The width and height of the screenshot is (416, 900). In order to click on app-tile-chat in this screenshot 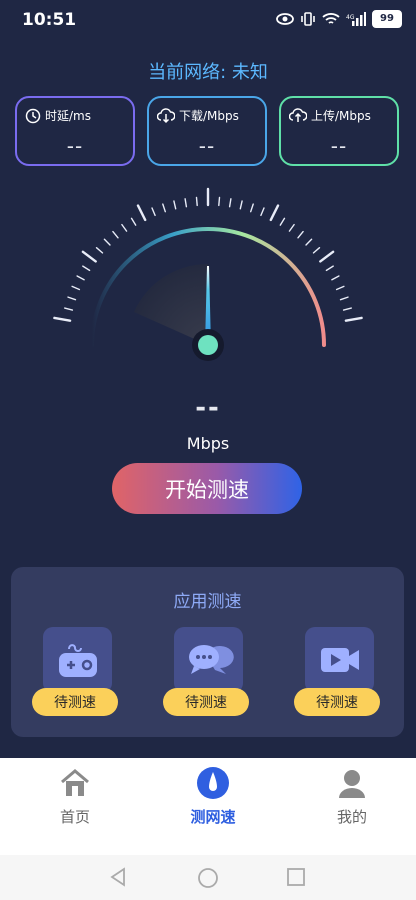, I will do `click(208, 660)`.